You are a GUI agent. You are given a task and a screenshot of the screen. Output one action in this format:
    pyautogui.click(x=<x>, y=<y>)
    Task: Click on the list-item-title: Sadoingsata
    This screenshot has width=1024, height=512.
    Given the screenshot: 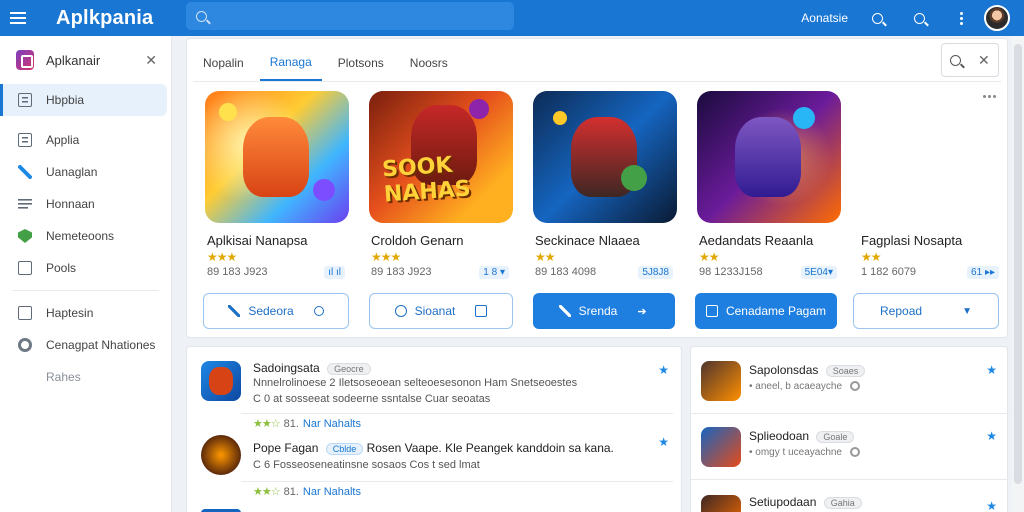 What is the action you would take?
    pyautogui.click(x=286, y=368)
    